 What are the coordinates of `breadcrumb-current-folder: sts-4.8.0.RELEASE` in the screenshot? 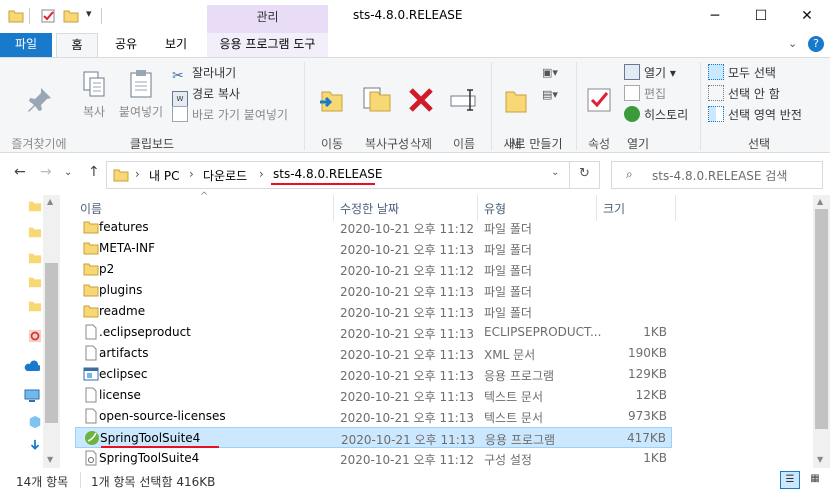 It's located at (327, 174).